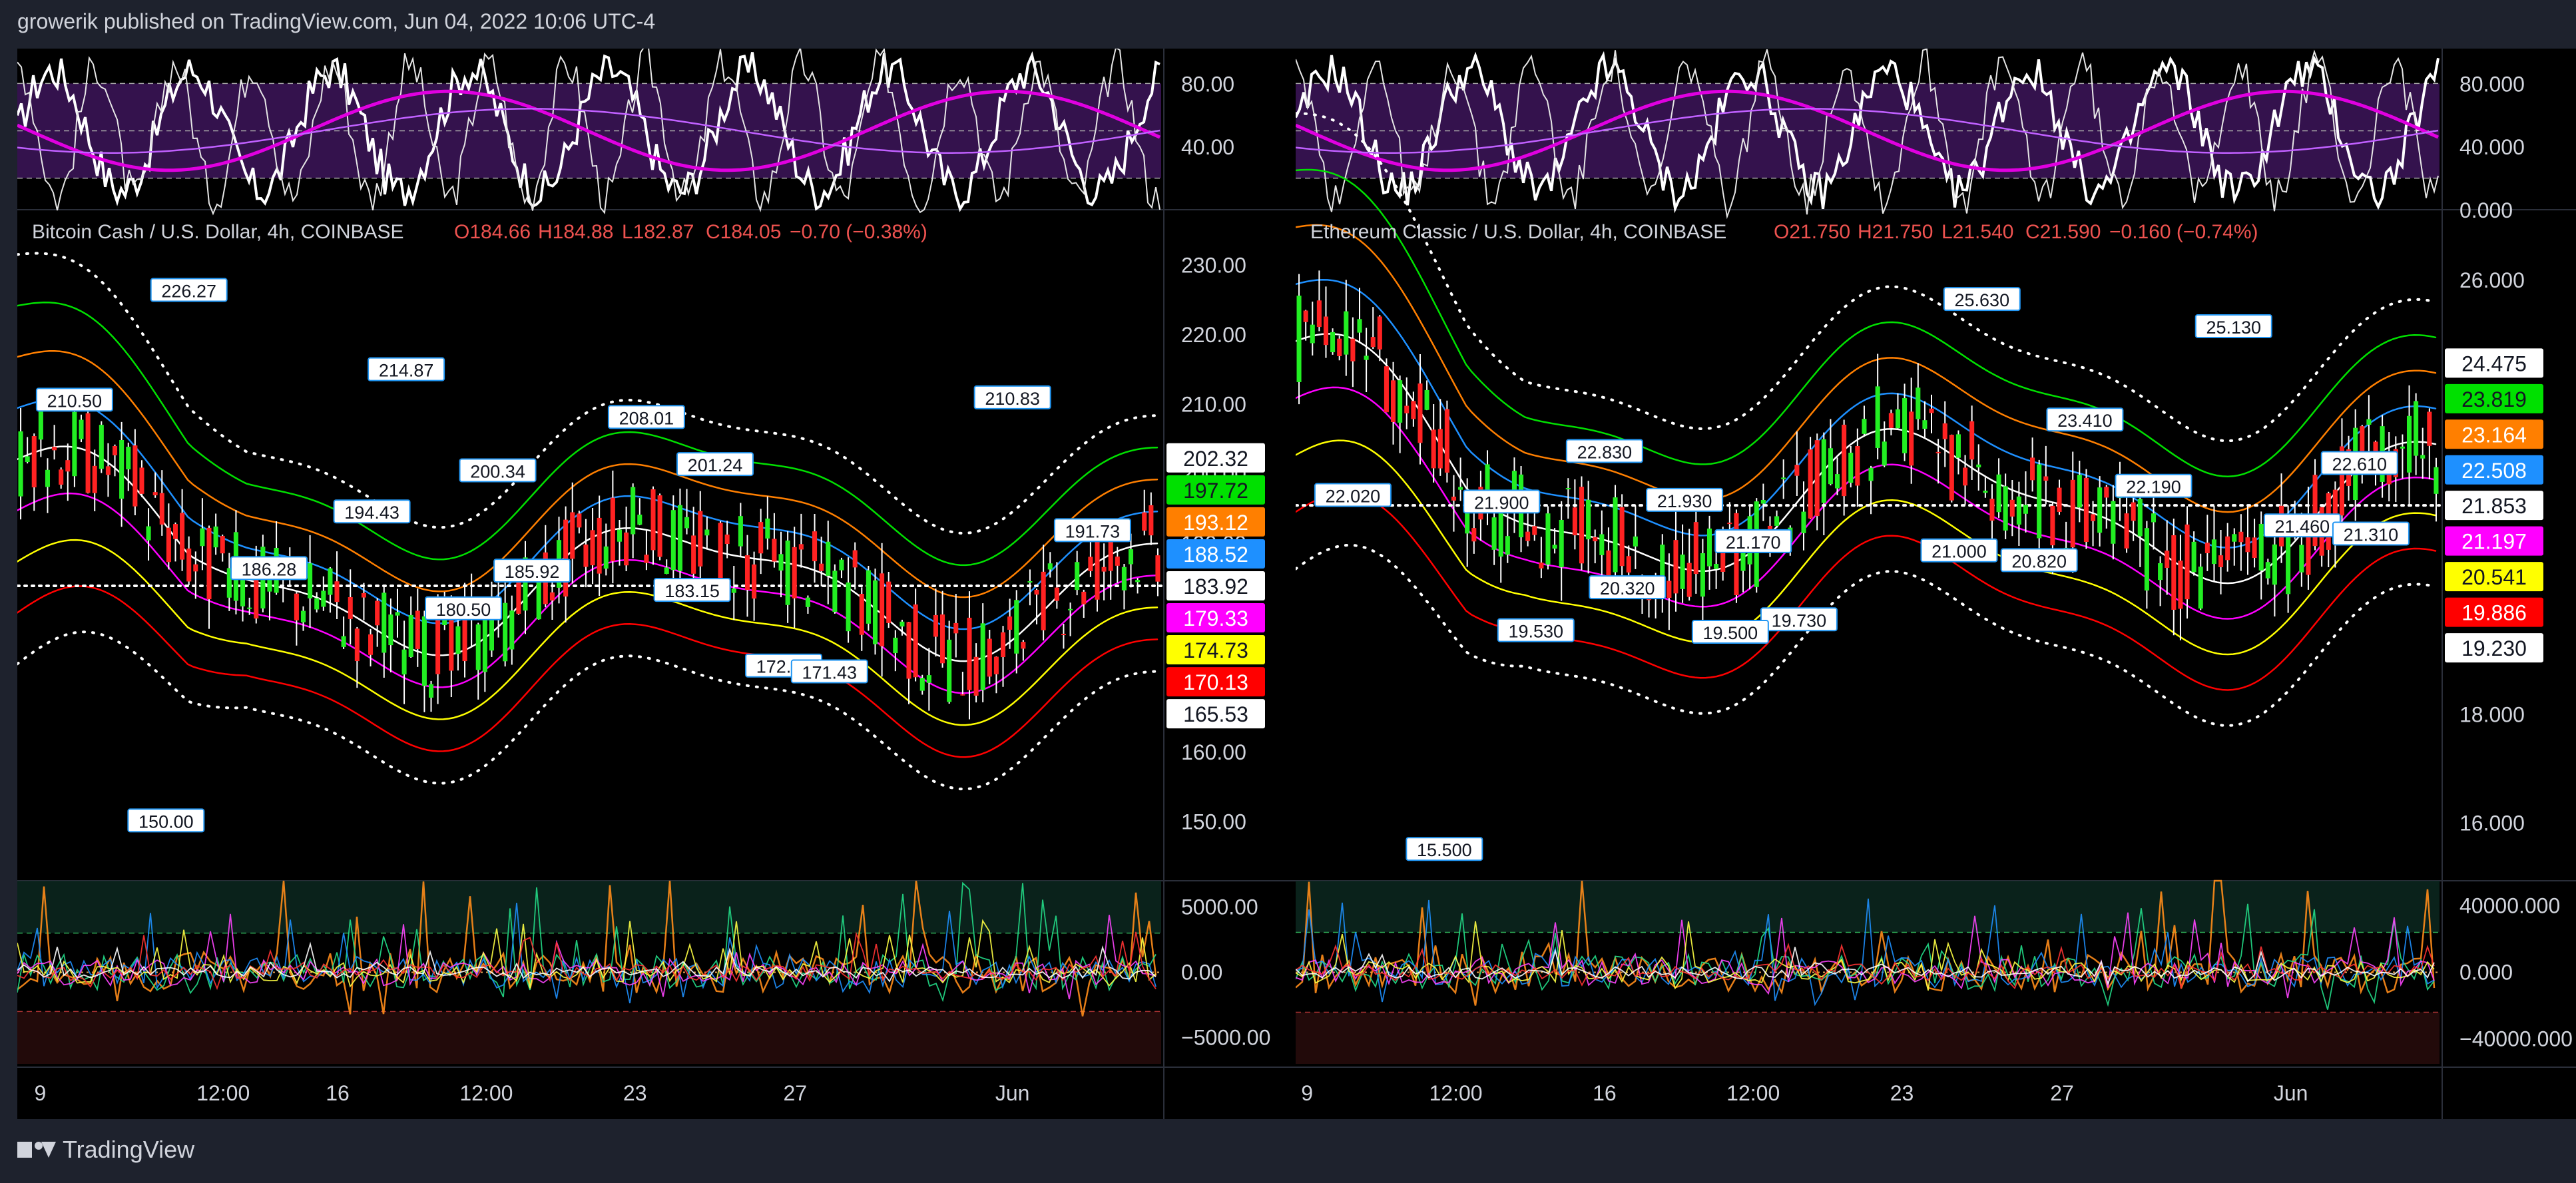  I want to click on annotation-label: 150.00, so click(166, 821).